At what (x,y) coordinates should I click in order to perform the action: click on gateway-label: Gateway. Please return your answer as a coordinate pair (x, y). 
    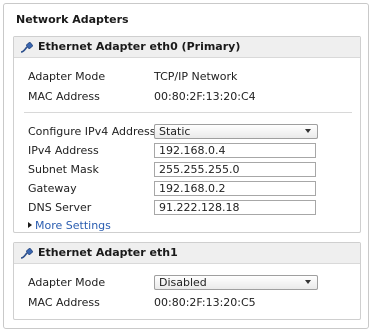
    Looking at the image, I should click on (52, 188).